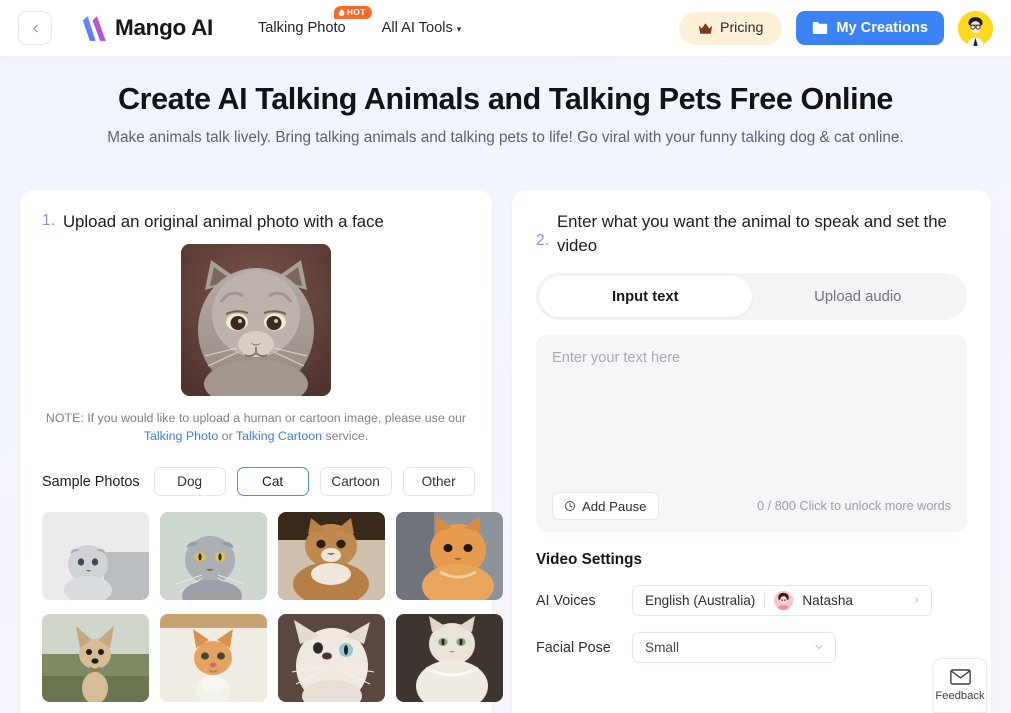 The image size is (1011, 713). I want to click on sample-chip-other: Other, so click(438, 482).